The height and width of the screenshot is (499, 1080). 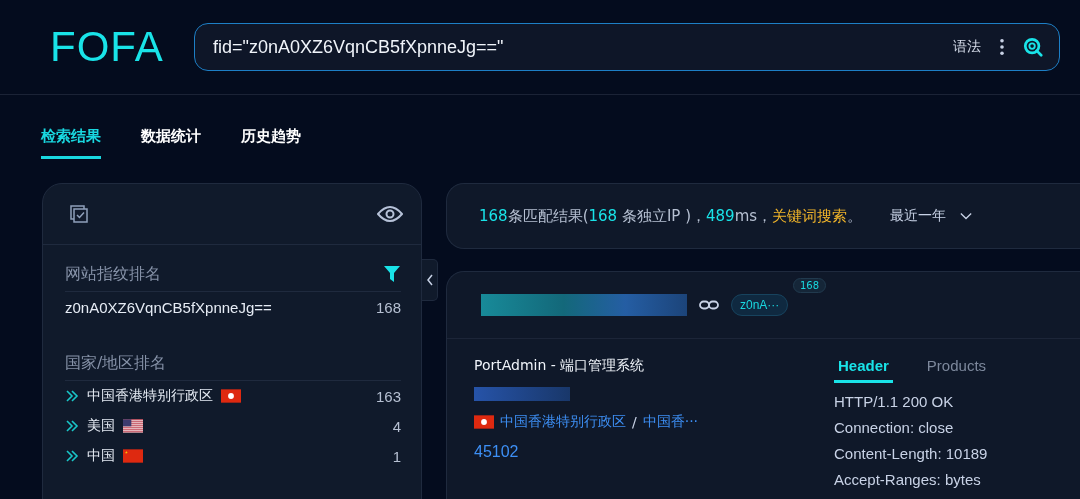 I want to click on syntax-link: 语法, so click(x=967, y=47).